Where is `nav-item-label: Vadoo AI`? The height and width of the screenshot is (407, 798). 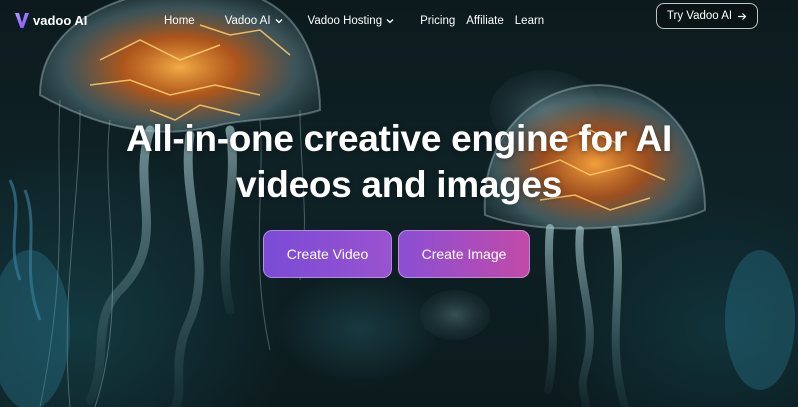
nav-item-label: Vadoo AI is located at coordinates (247, 21).